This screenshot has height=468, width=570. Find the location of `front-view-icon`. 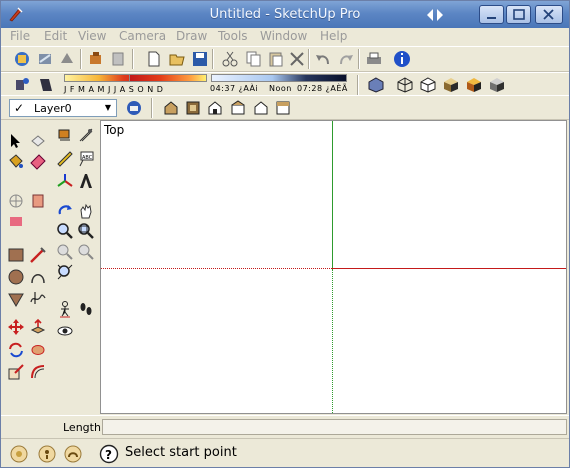

front-view-icon is located at coordinates (215, 108).